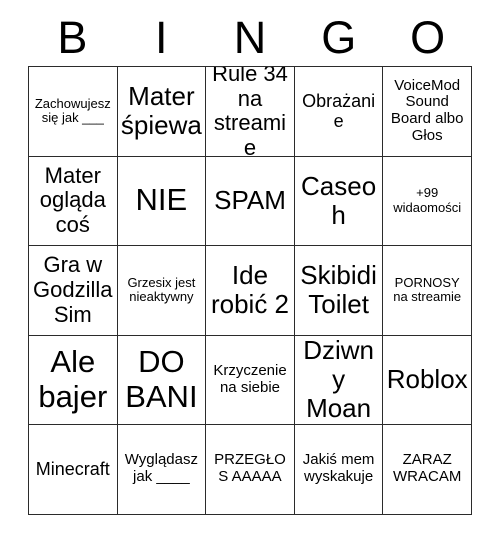 The image size is (500, 544). I want to click on bingo-cell-label: SPAM, so click(250, 200).